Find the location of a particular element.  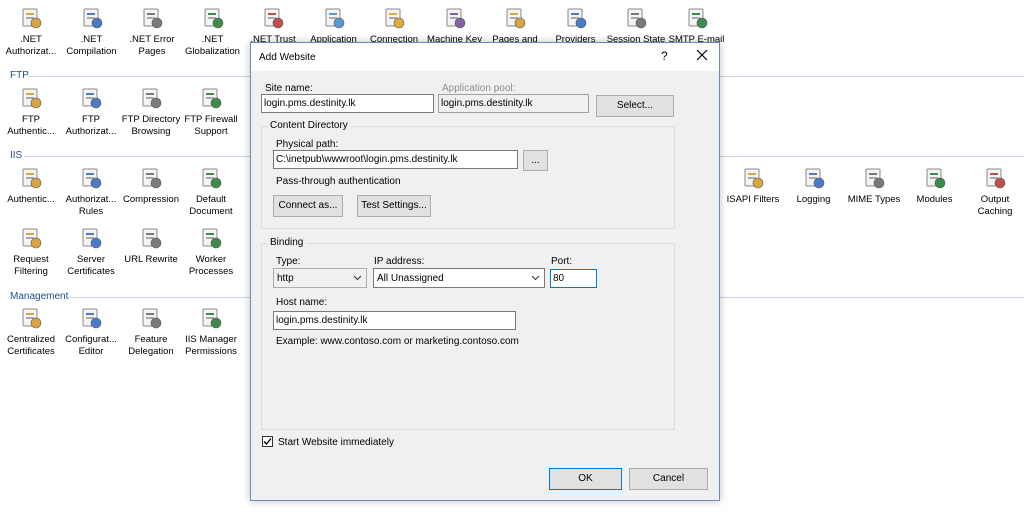

feature-label: FTP Firewall is located at coordinates (211, 119).